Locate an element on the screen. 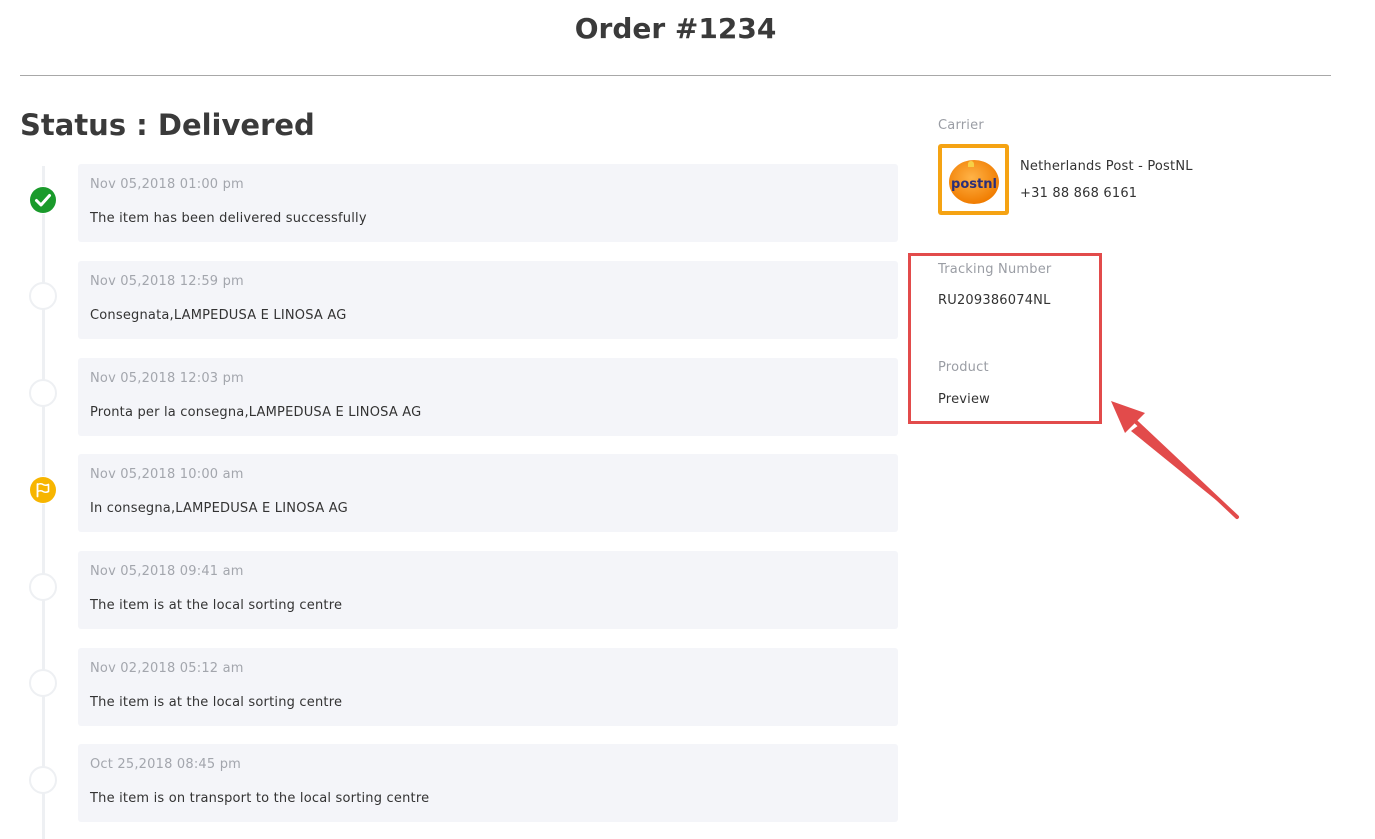  highlight-box is located at coordinates (1005, 338).